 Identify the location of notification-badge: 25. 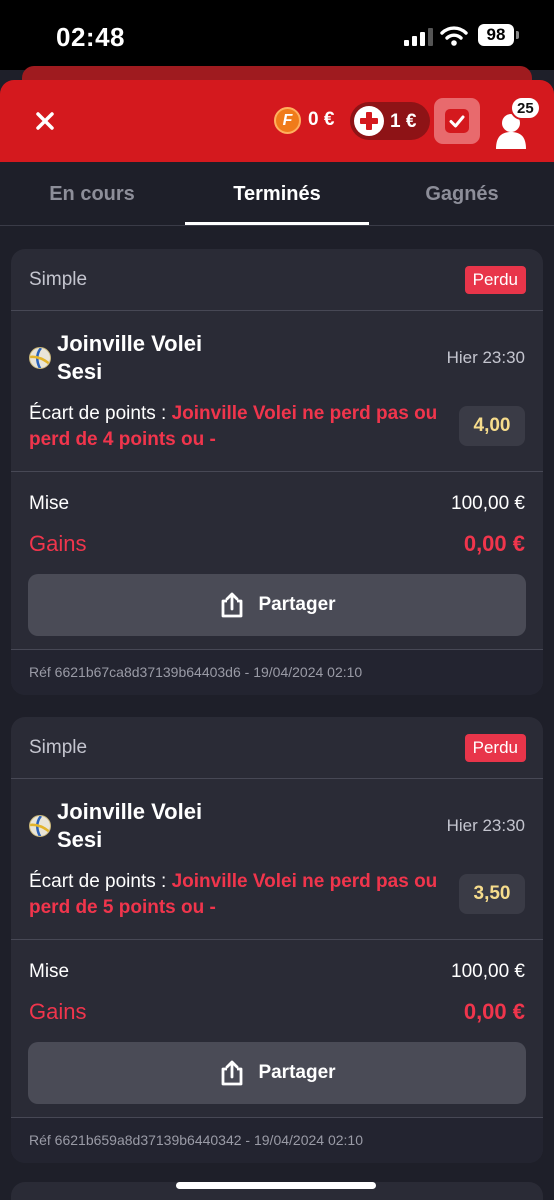
(525, 108).